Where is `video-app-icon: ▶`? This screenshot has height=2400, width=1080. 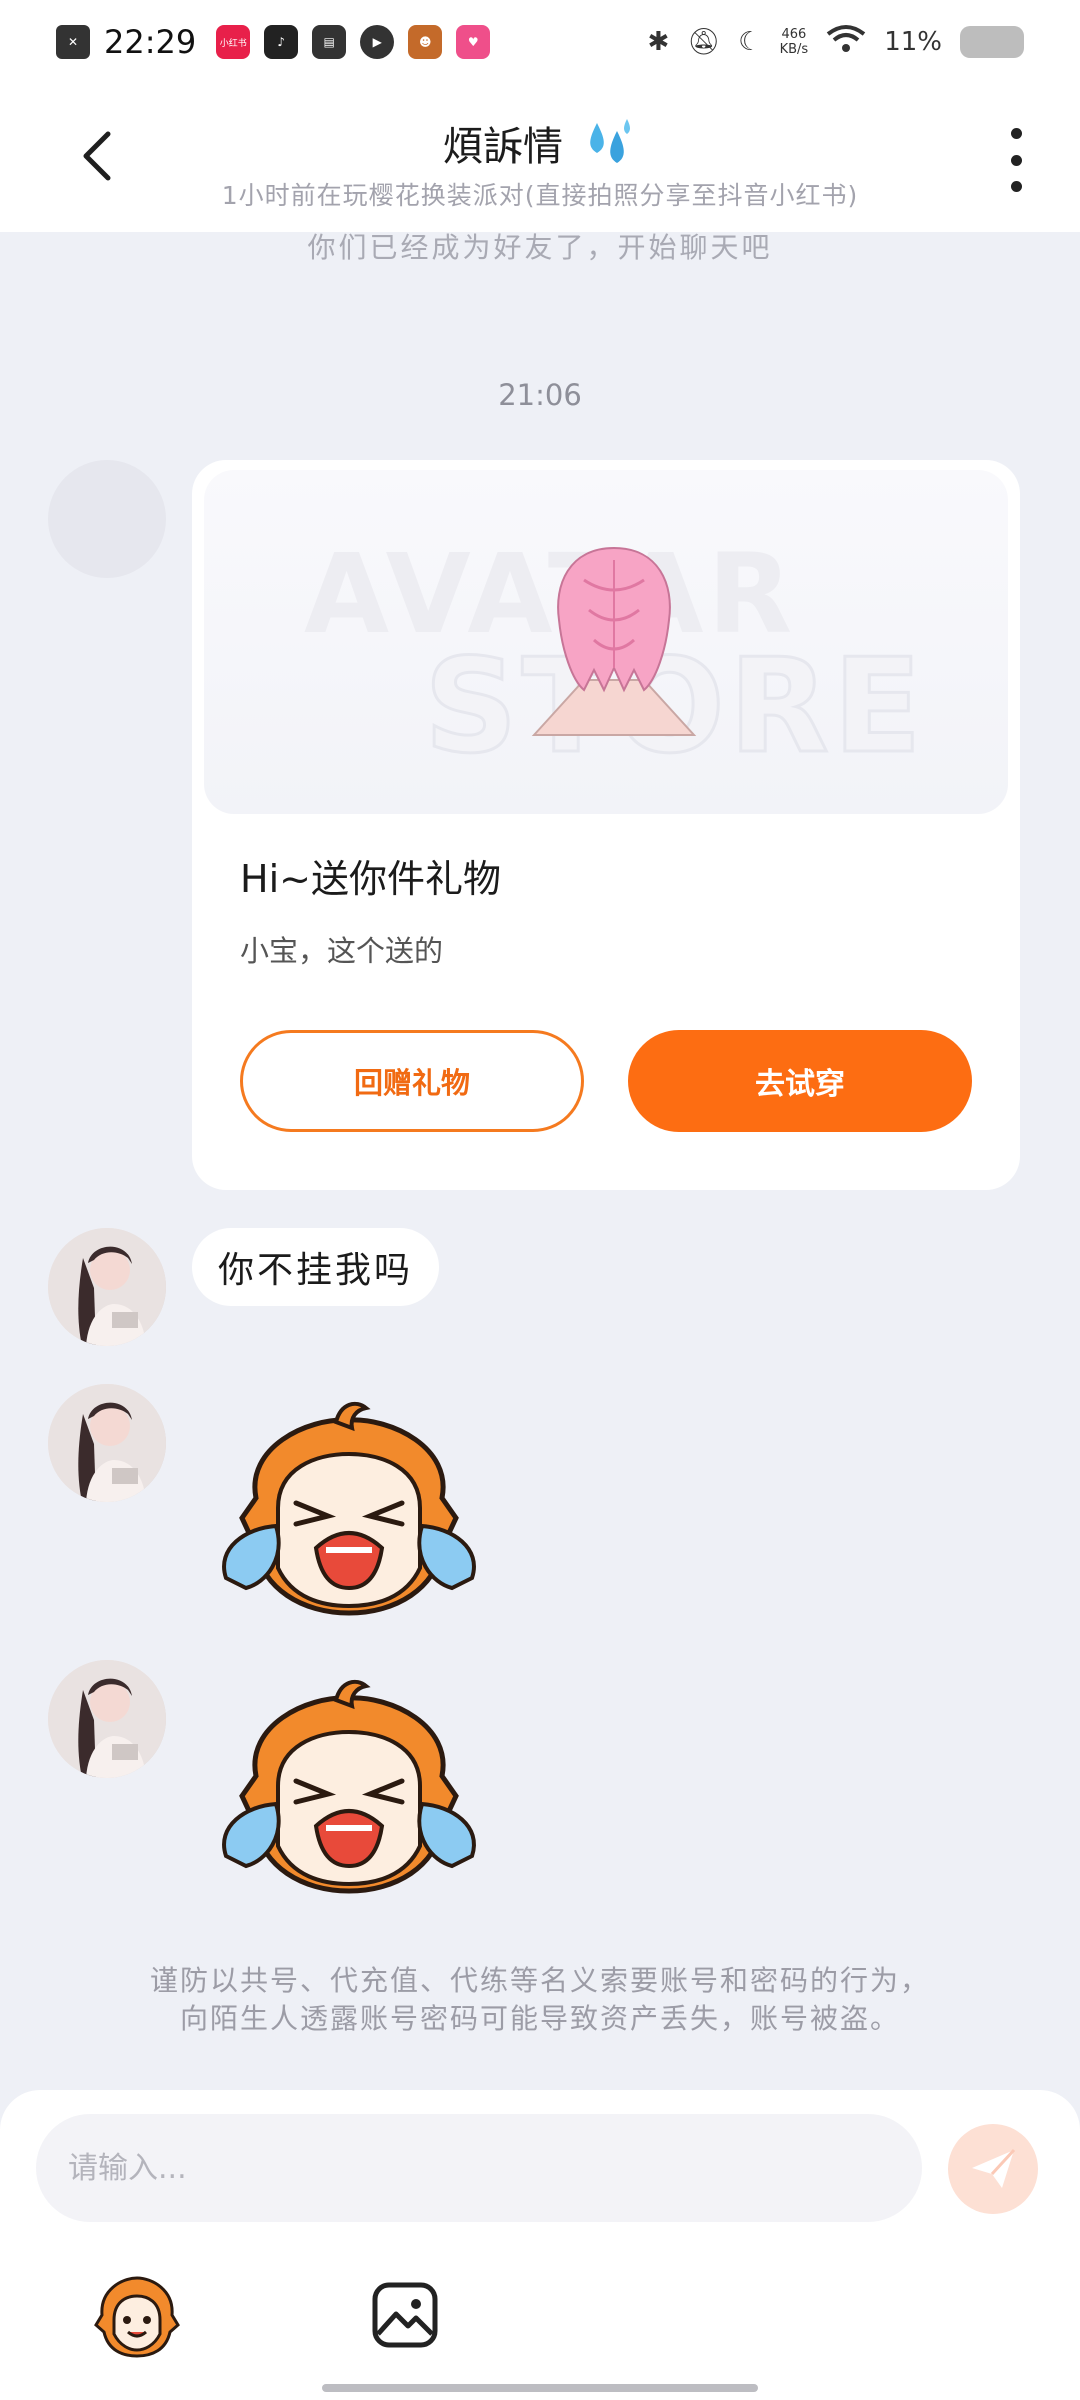 video-app-icon: ▶ is located at coordinates (377, 42).